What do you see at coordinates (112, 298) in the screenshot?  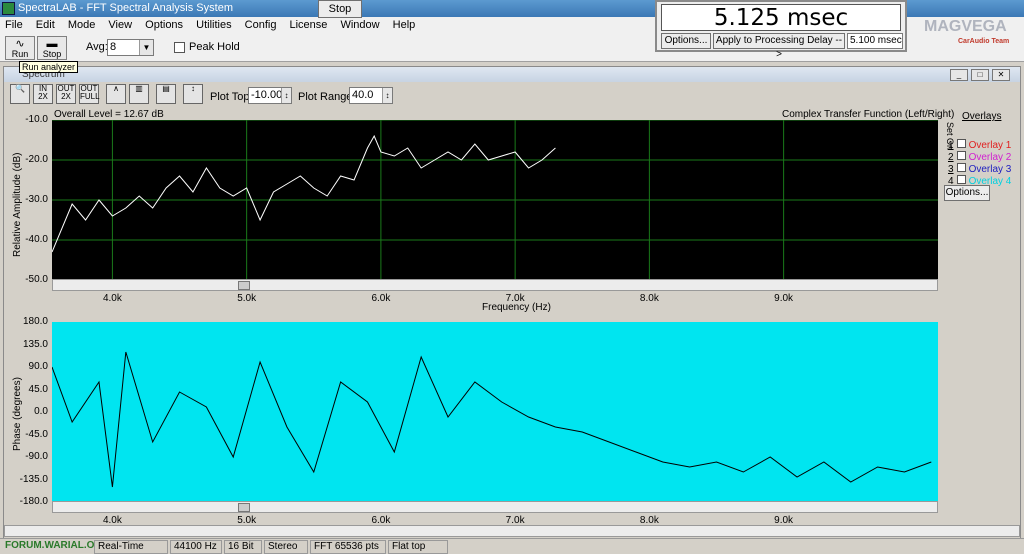 I see `x-tick-label: 4.0k` at bounding box center [112, 298].